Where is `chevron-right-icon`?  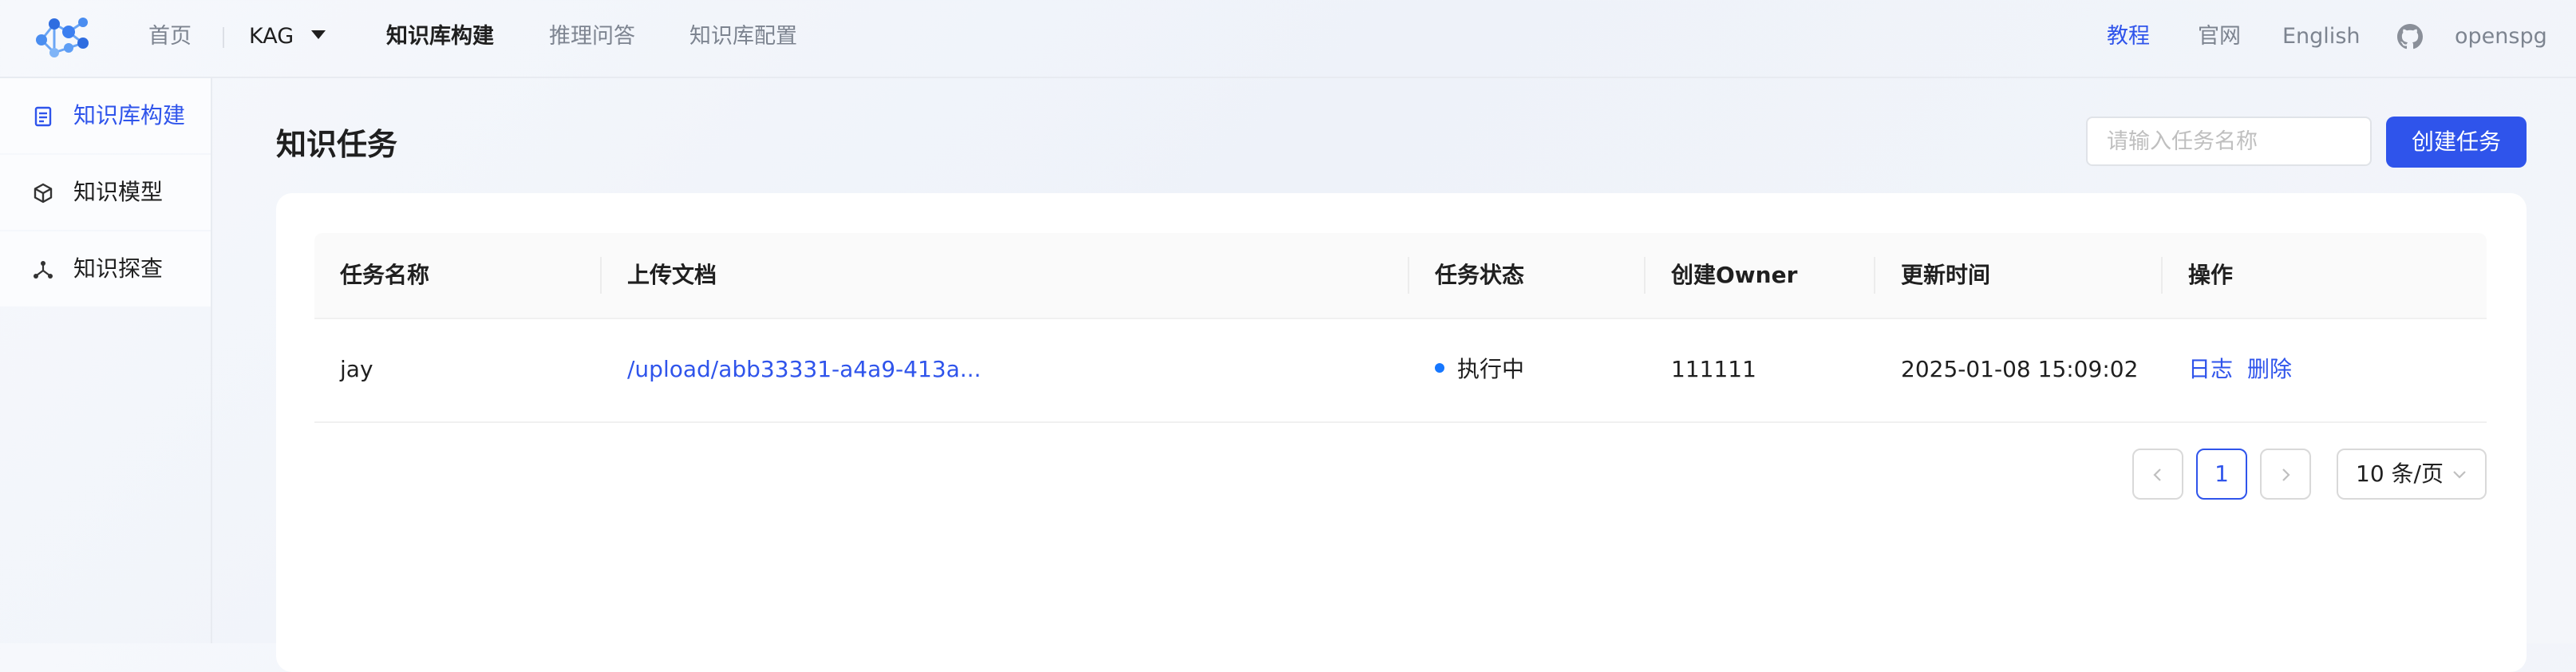
chevron-right-icon is located at coordinates (2286, 474).